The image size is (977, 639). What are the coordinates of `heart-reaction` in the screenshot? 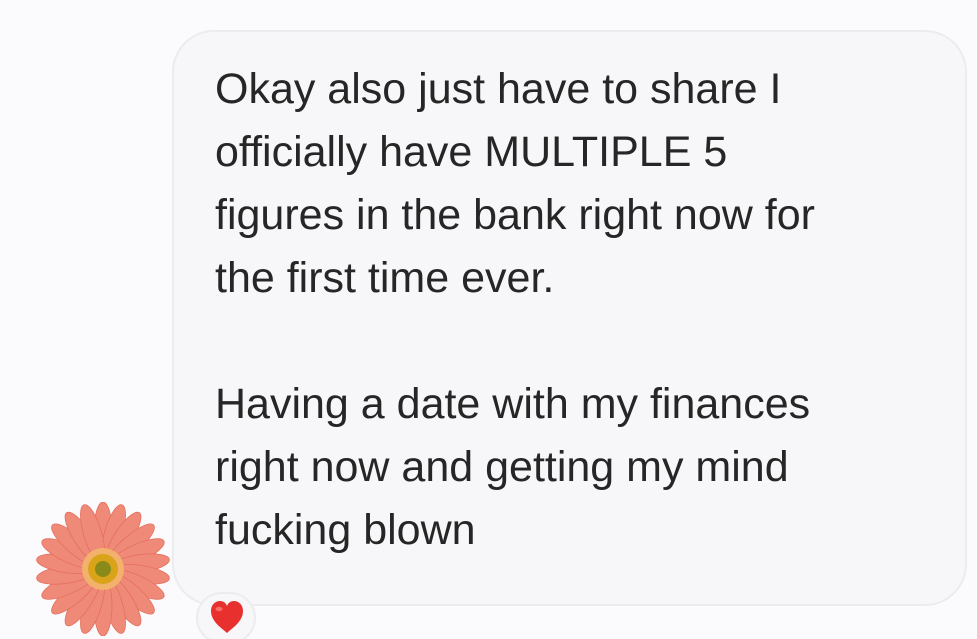 It's located at (226, 615).